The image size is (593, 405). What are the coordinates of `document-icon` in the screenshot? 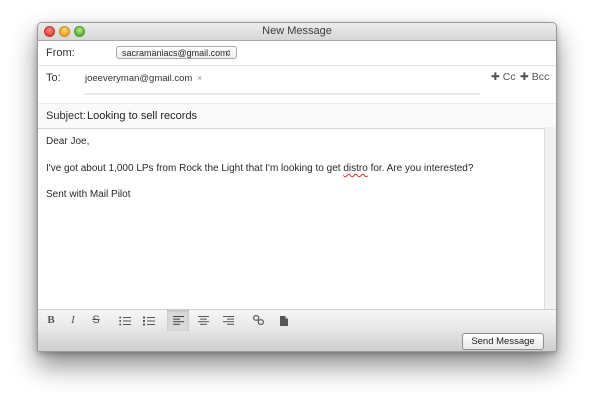 It's located at (284, 321).